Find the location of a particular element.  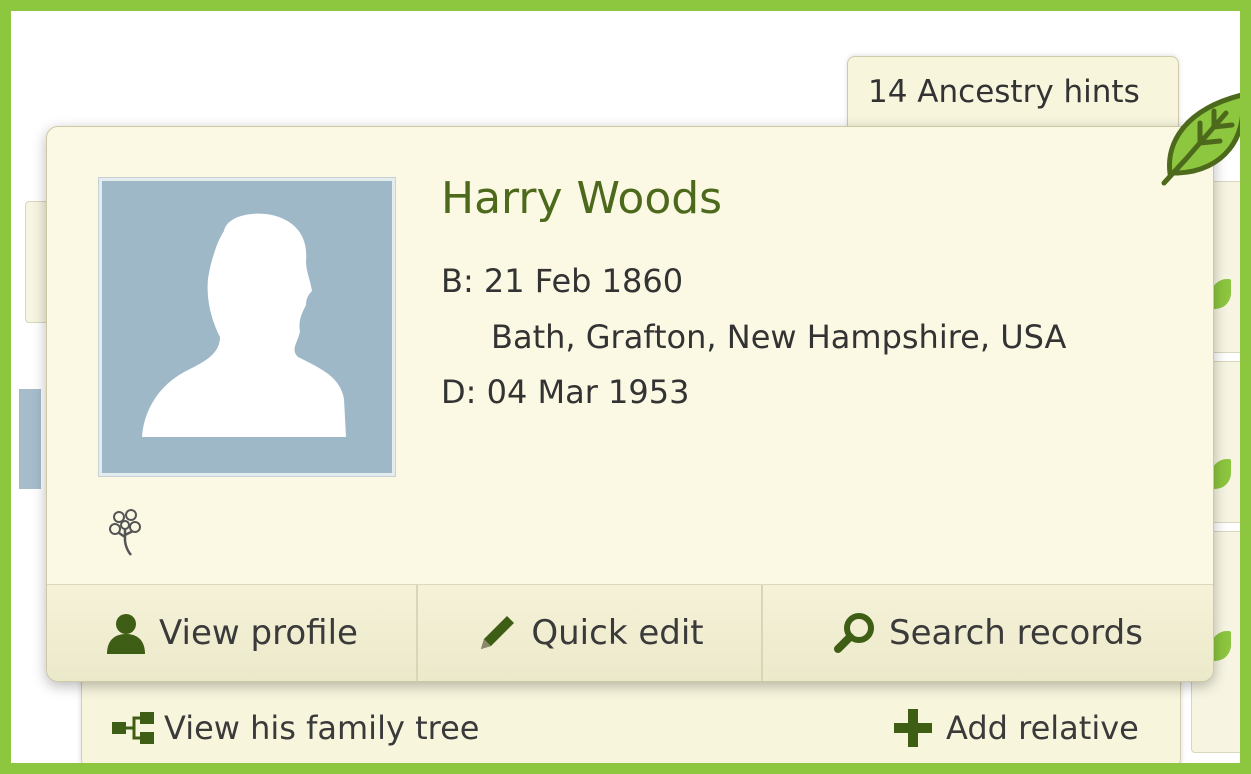

person-name: Harry Woods is located at coordinates (581, 198).